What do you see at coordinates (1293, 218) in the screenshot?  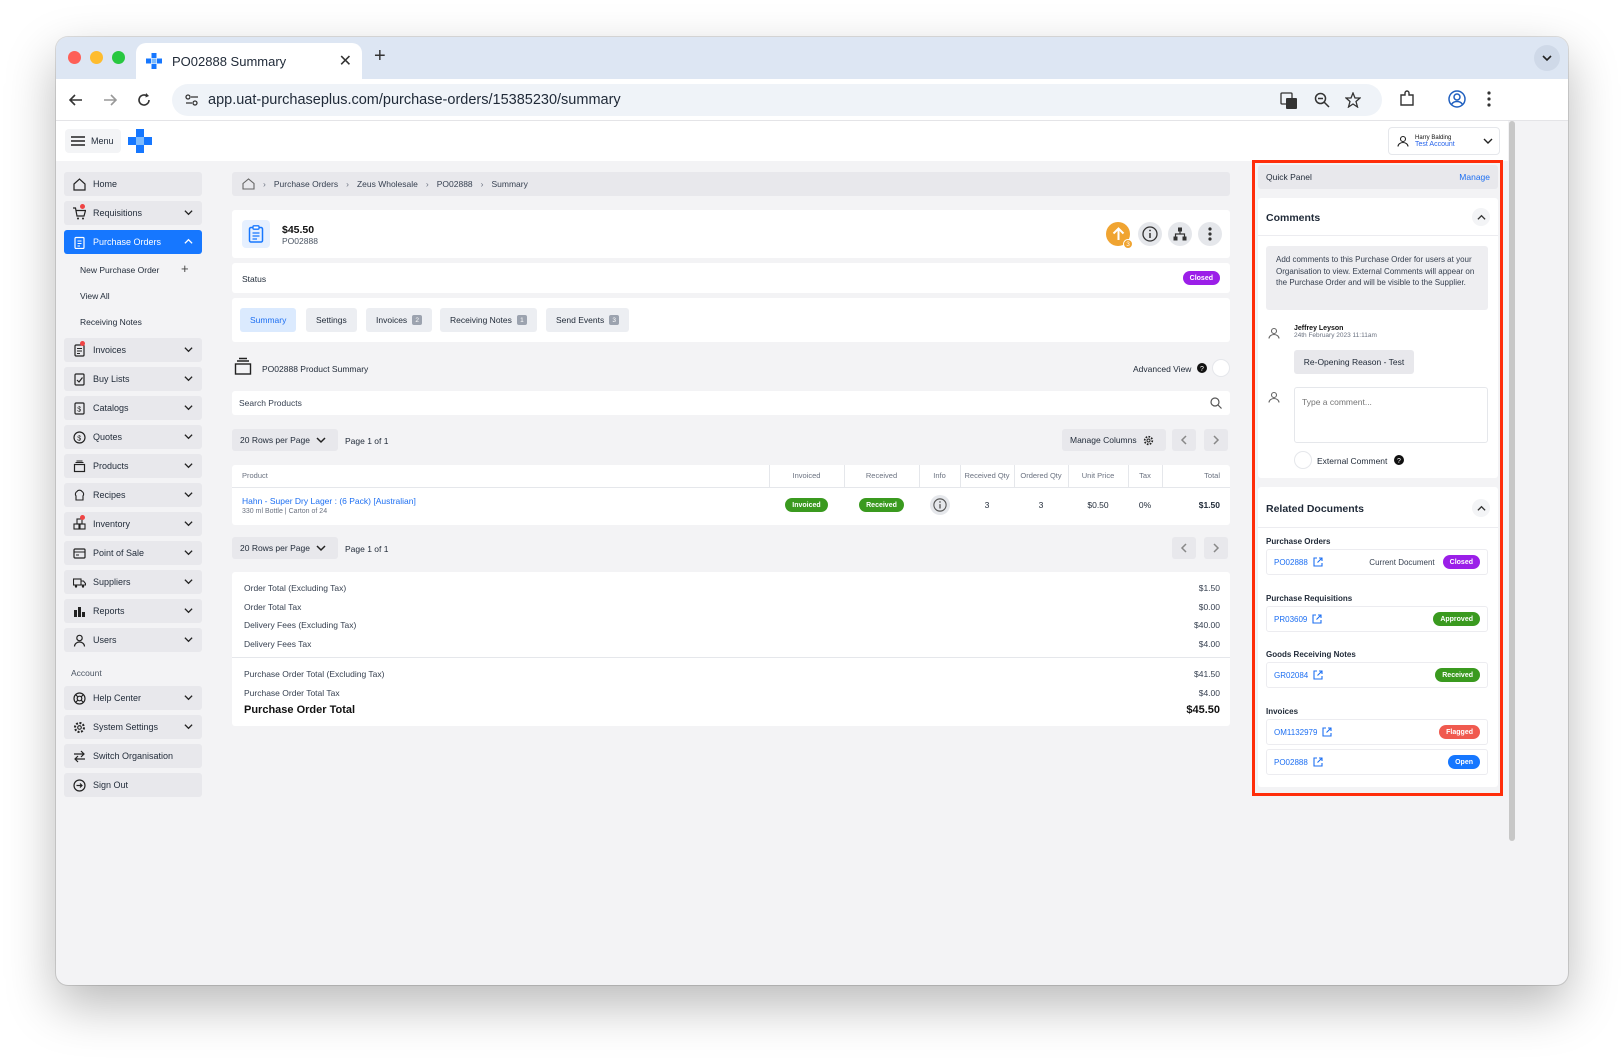 I see `comments-title: Comments` at bounding box center [1293, 218].